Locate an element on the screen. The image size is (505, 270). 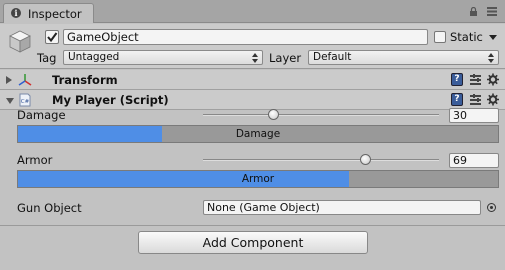
tag-dropdown-value: Untagged is located at coordinates (94, 57).